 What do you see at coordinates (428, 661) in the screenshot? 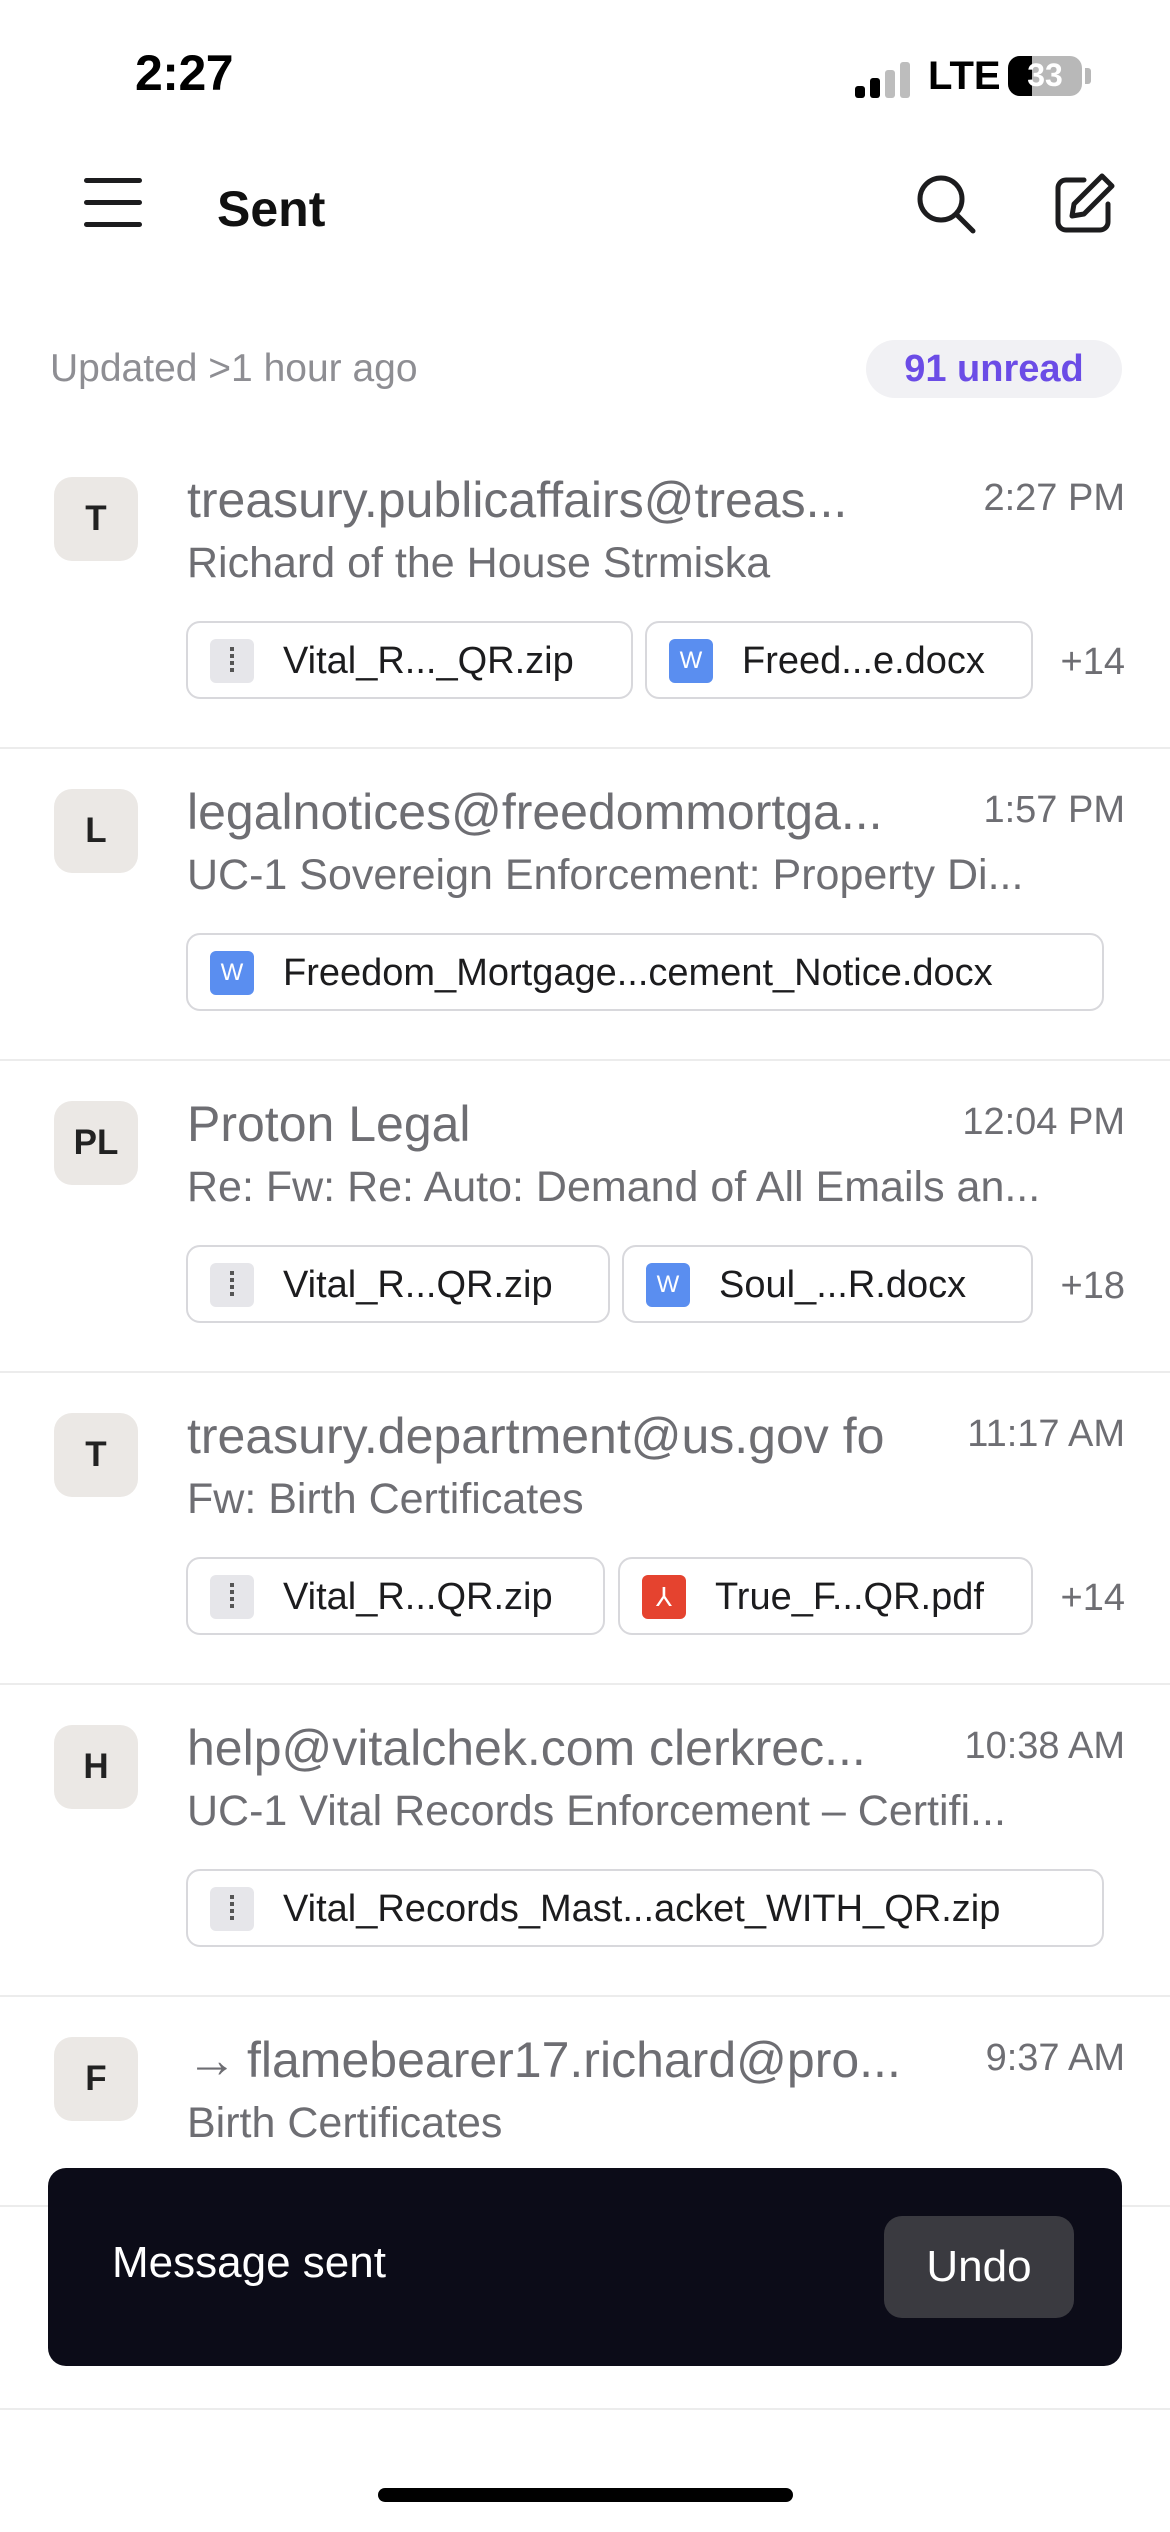
I see `attachment-name: Vital_R..._QR.zip` at bounding box center [428, 661].